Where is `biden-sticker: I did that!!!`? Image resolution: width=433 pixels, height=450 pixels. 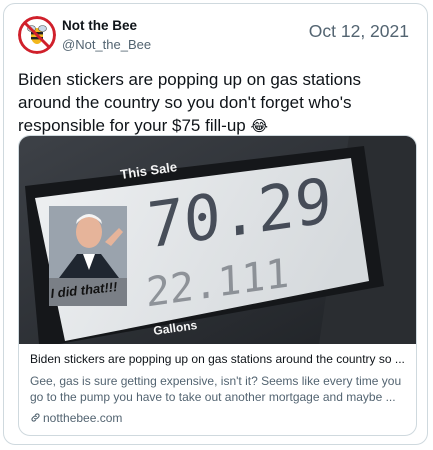
biden-sticker: I did that!!! is located at coordinates (88, 256).